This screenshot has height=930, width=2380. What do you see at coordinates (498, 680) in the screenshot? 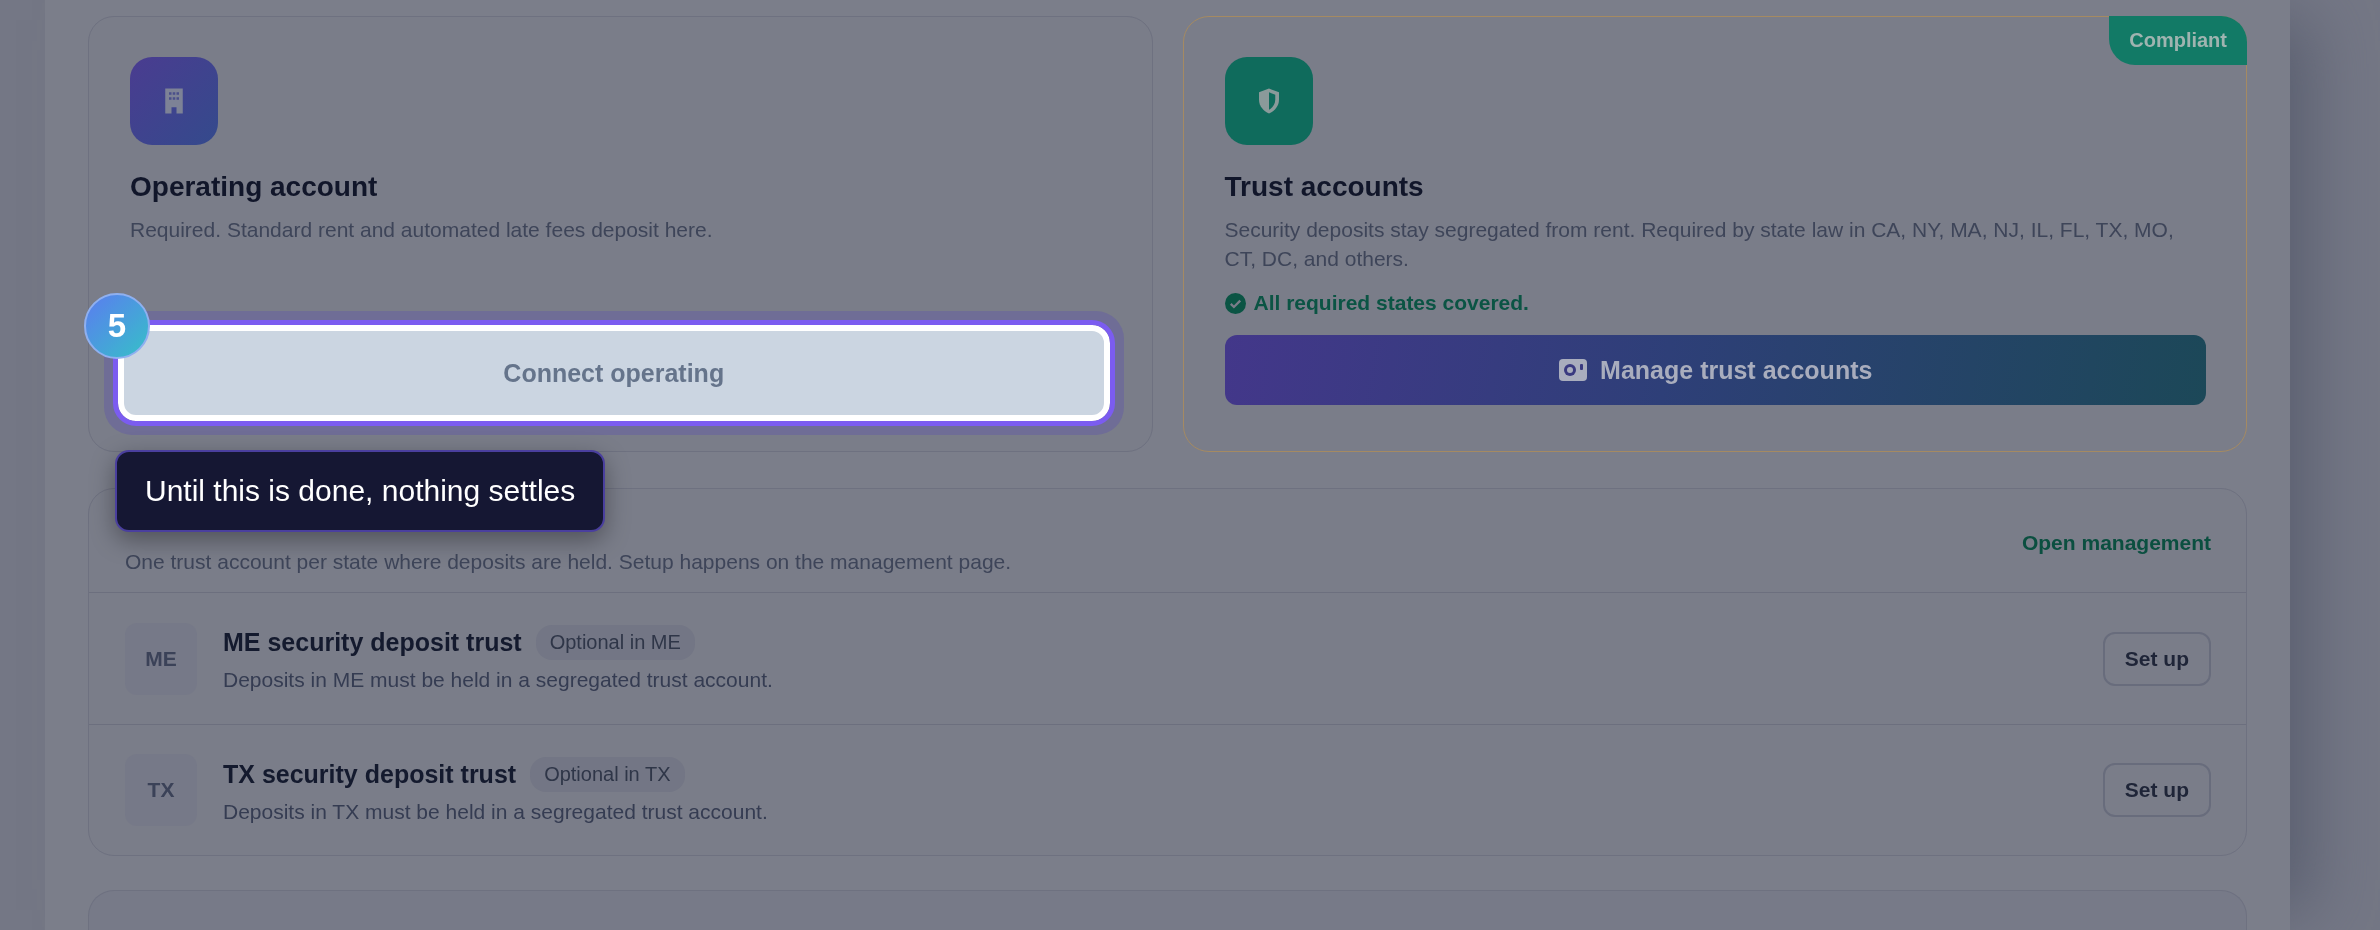
I see `row-description: Deposits in ME must be held in a segregated trust account.` at bounding box center [498, 680].